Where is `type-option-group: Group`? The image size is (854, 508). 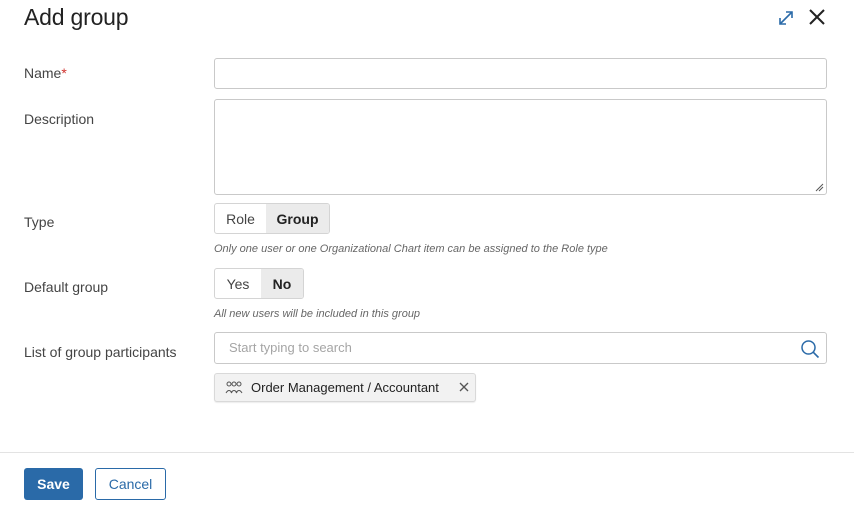 type-option-group: Group is located at coordinates (297, 218).